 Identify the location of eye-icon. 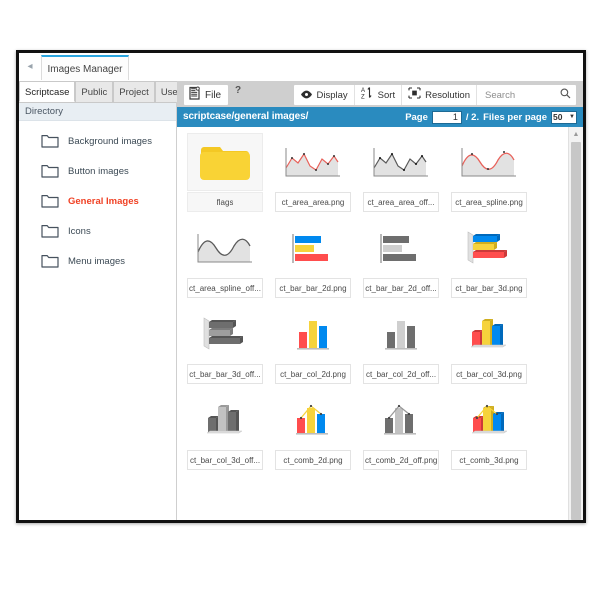
(306, 95).